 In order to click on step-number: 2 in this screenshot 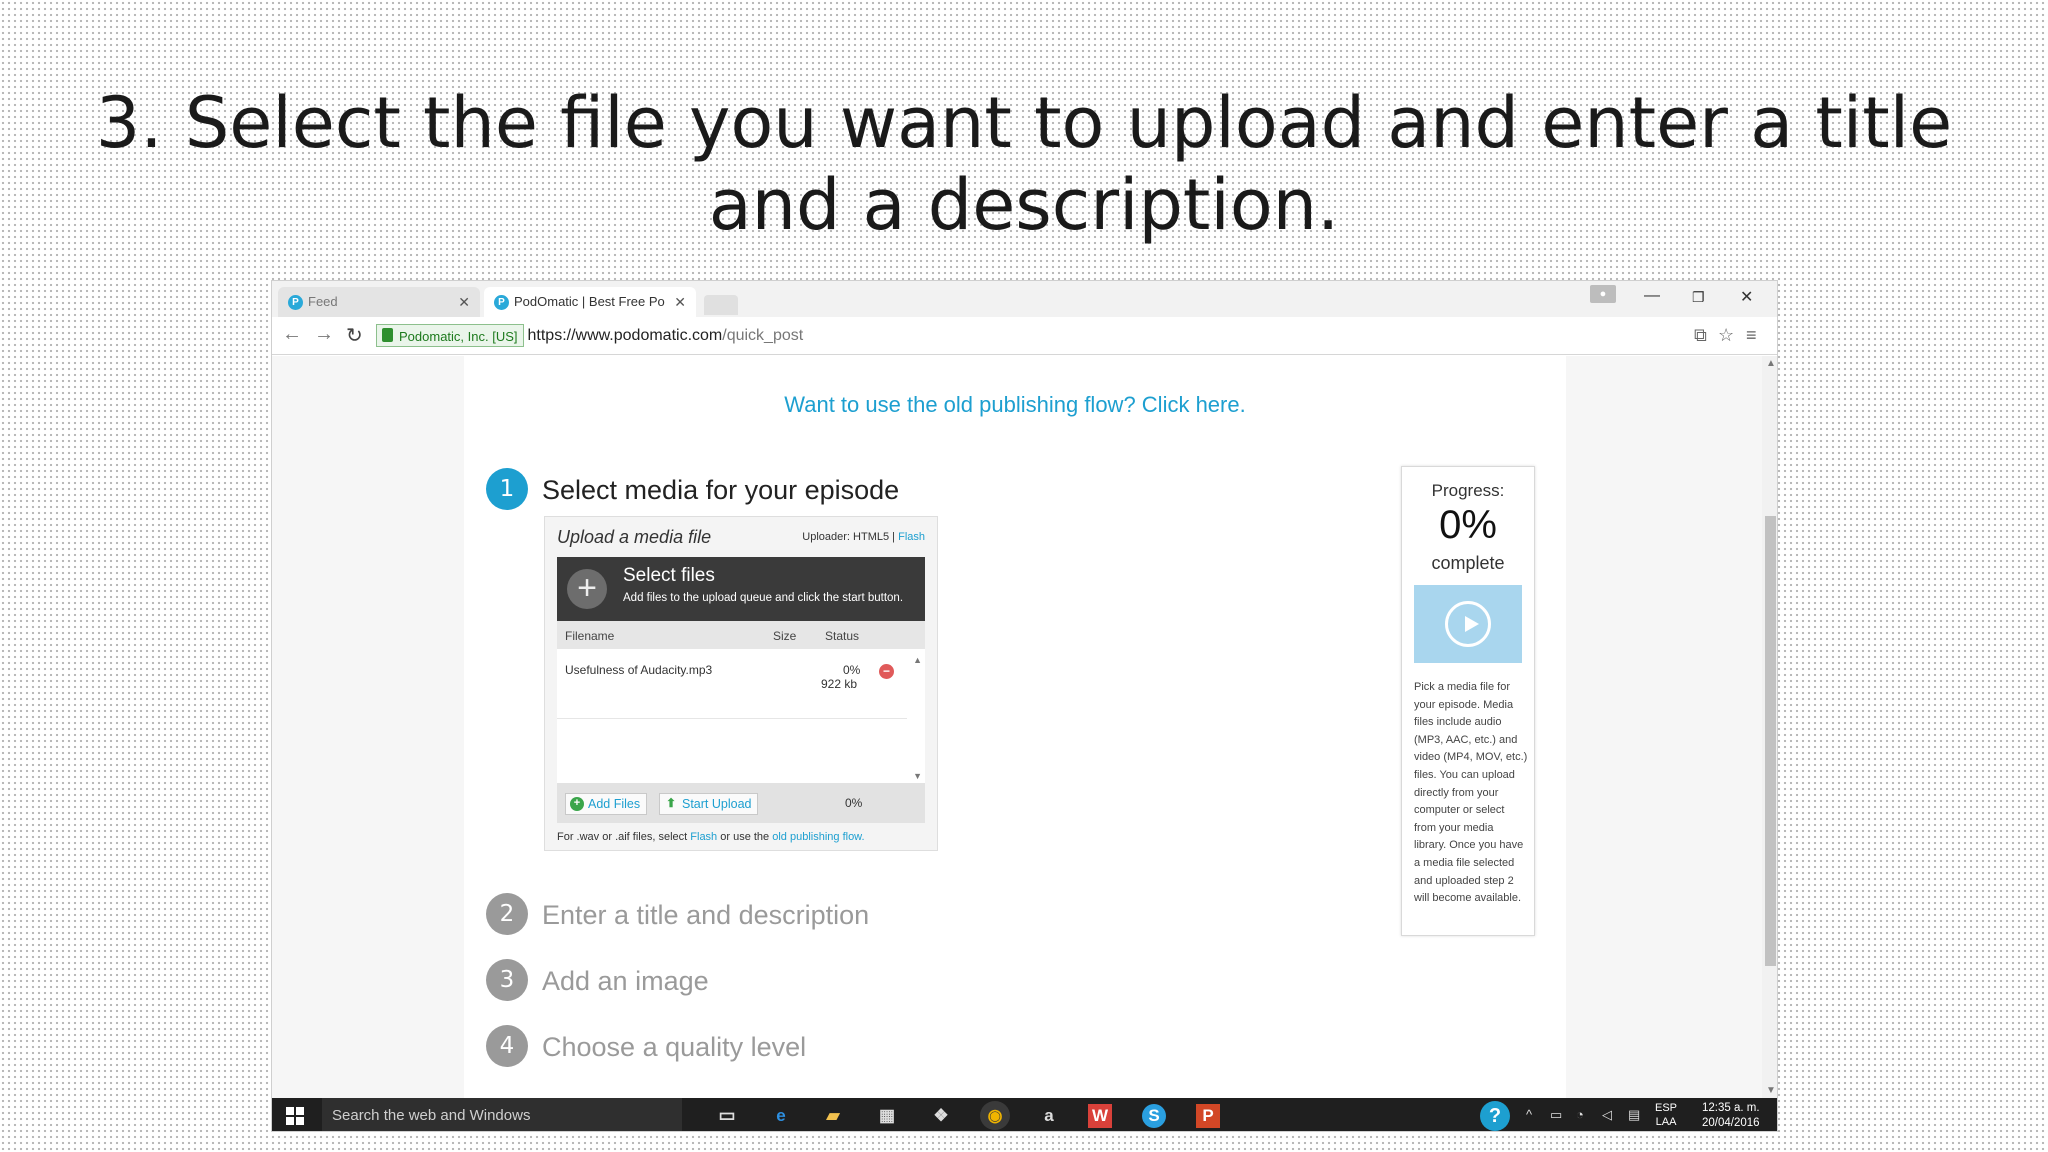, I will do `click(507, 914)`.